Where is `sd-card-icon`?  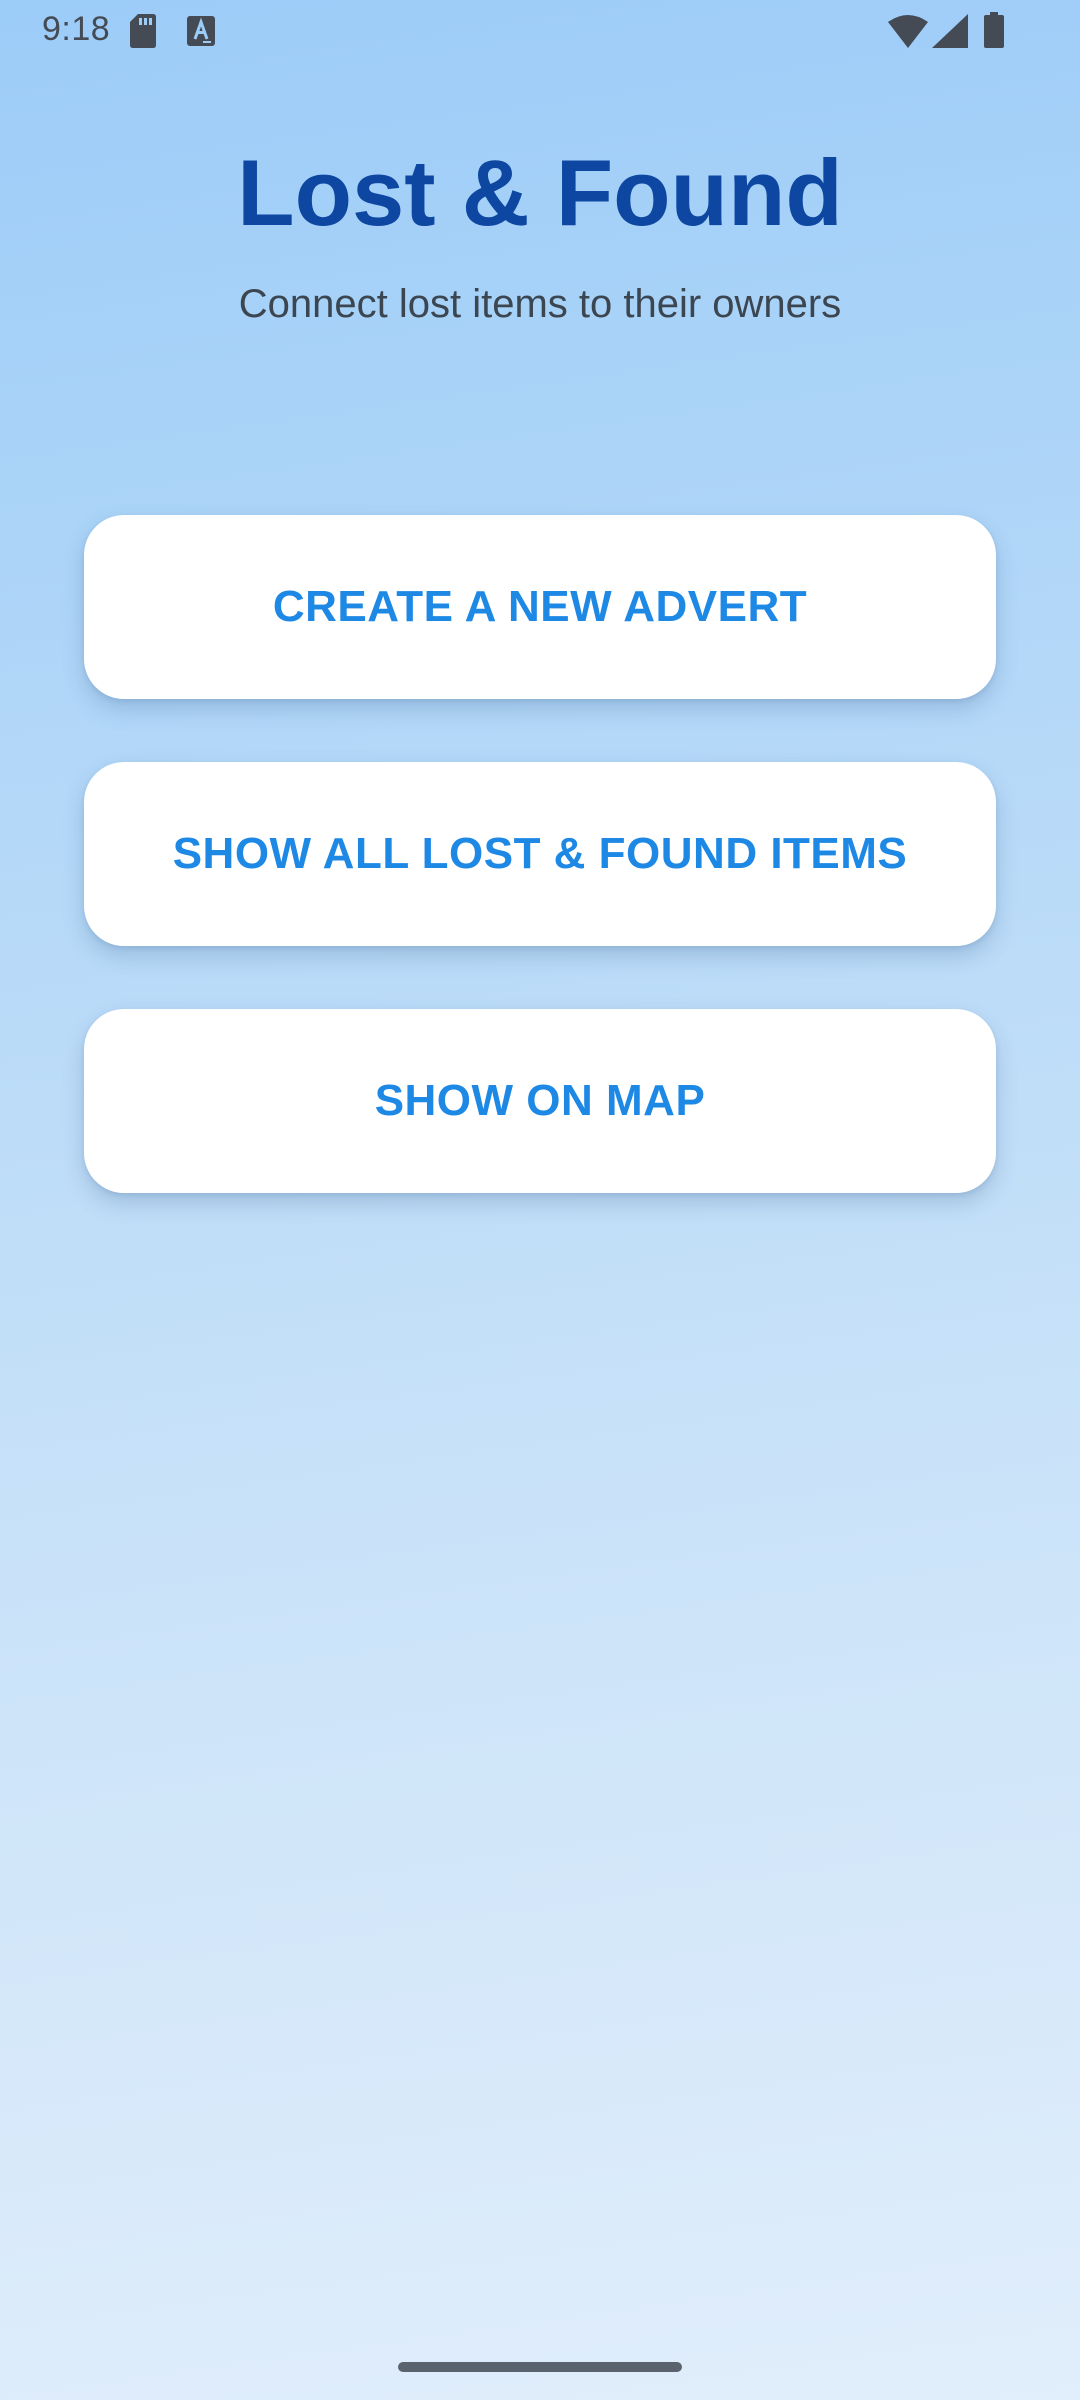
sd-card-icon is located at coordinates (143, 31).